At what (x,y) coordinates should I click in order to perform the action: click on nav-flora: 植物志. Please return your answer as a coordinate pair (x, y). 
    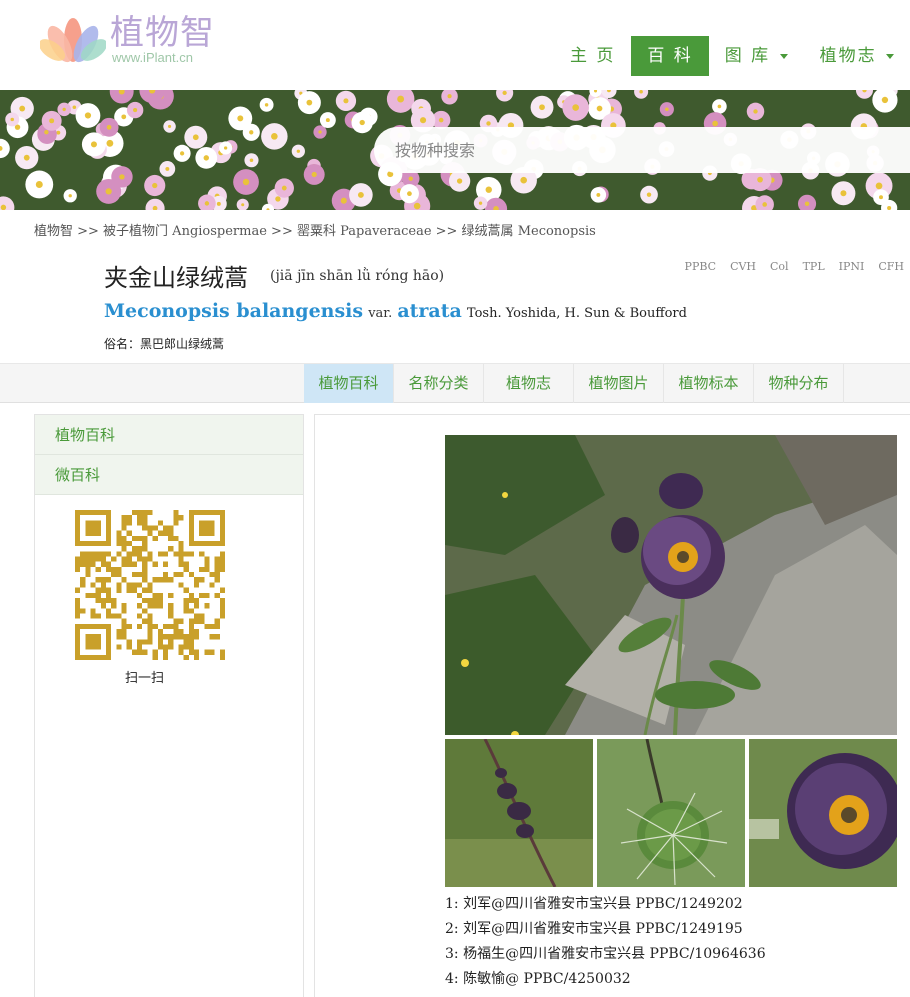
    Looking at the image, I should click on (857, 56).